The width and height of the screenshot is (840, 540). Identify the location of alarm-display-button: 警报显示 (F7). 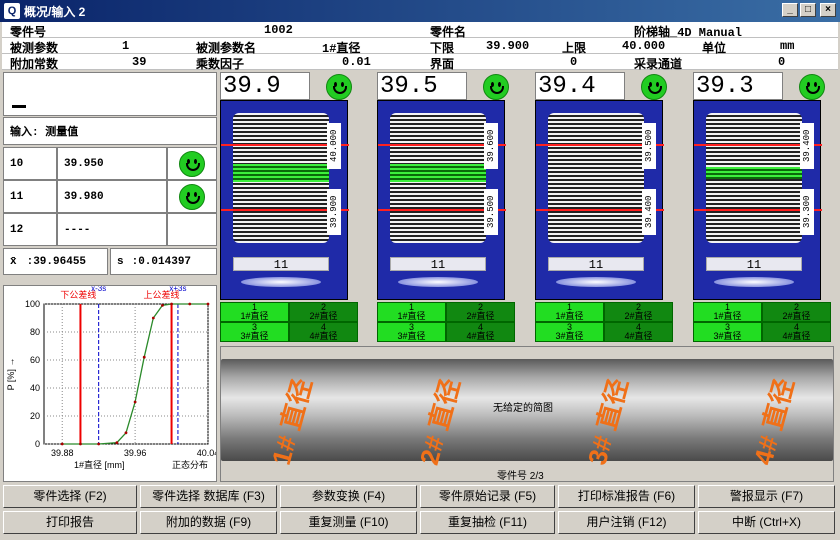
(766, 496).